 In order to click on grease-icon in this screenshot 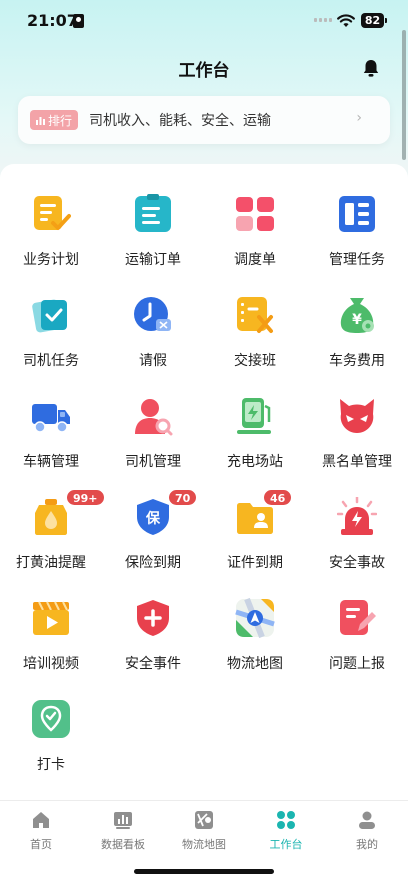, I will do `click(51, 517)`.